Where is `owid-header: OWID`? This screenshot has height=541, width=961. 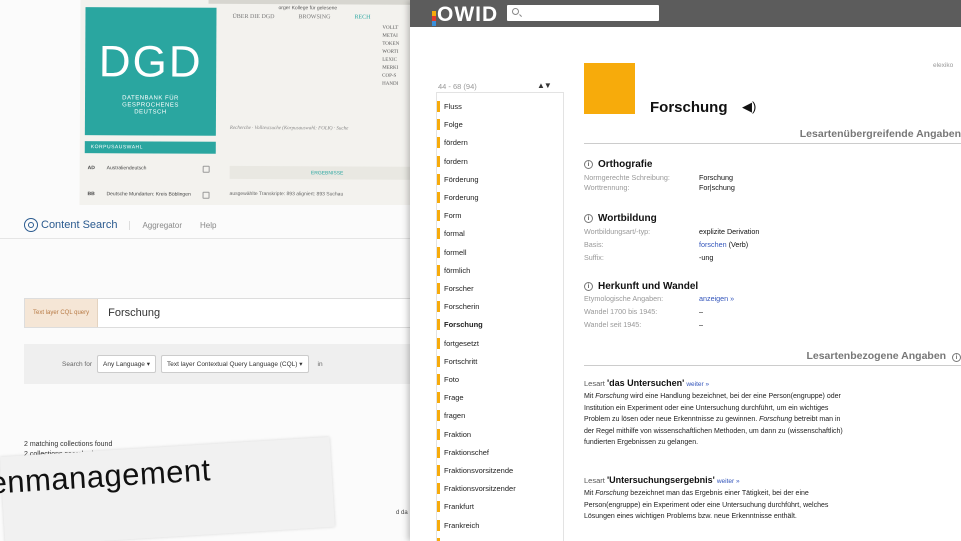 owid-header: OWID is located at coordinates (685, 13).